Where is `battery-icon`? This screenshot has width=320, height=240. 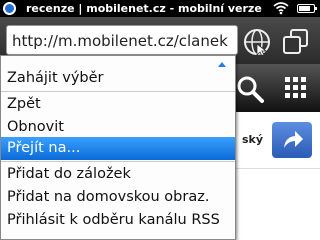 battery-icon is located at coordinates (307, 8).